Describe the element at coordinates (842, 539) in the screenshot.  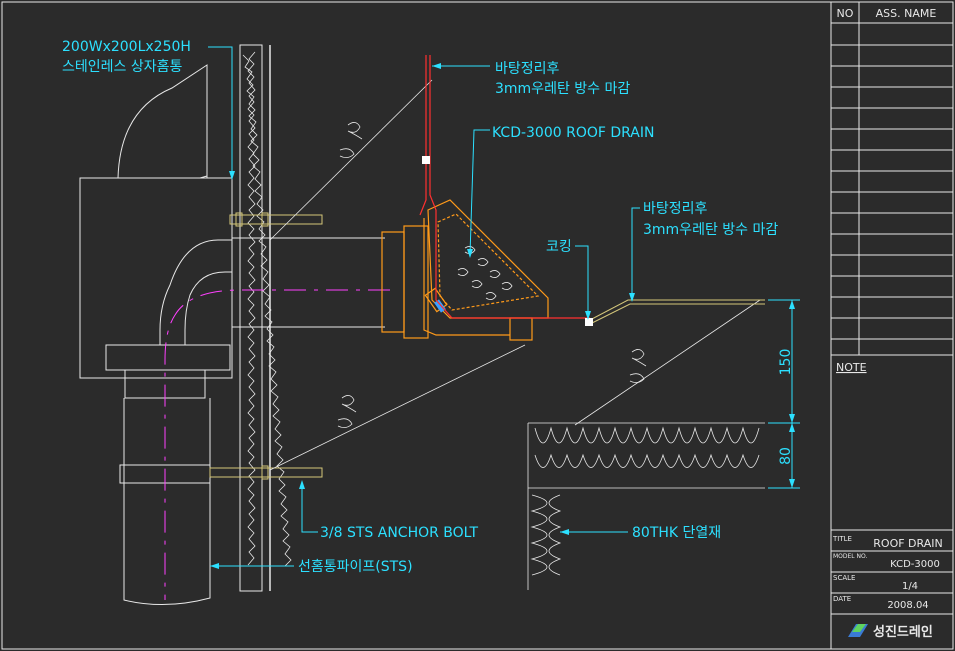
I see `title-key: TITLE` at that location.